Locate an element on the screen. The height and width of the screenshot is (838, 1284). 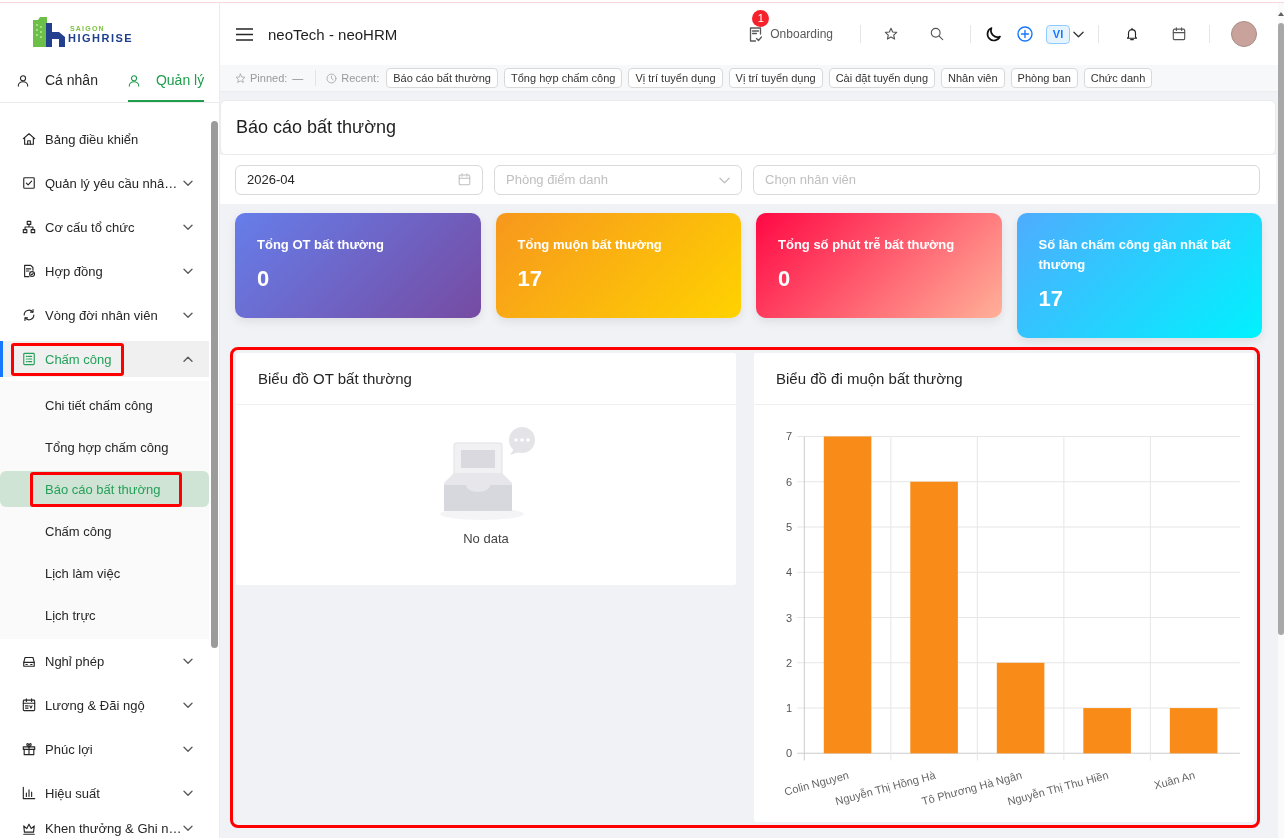
stat-label: Tổng OT bất thường is located at coordinates (321, 245).